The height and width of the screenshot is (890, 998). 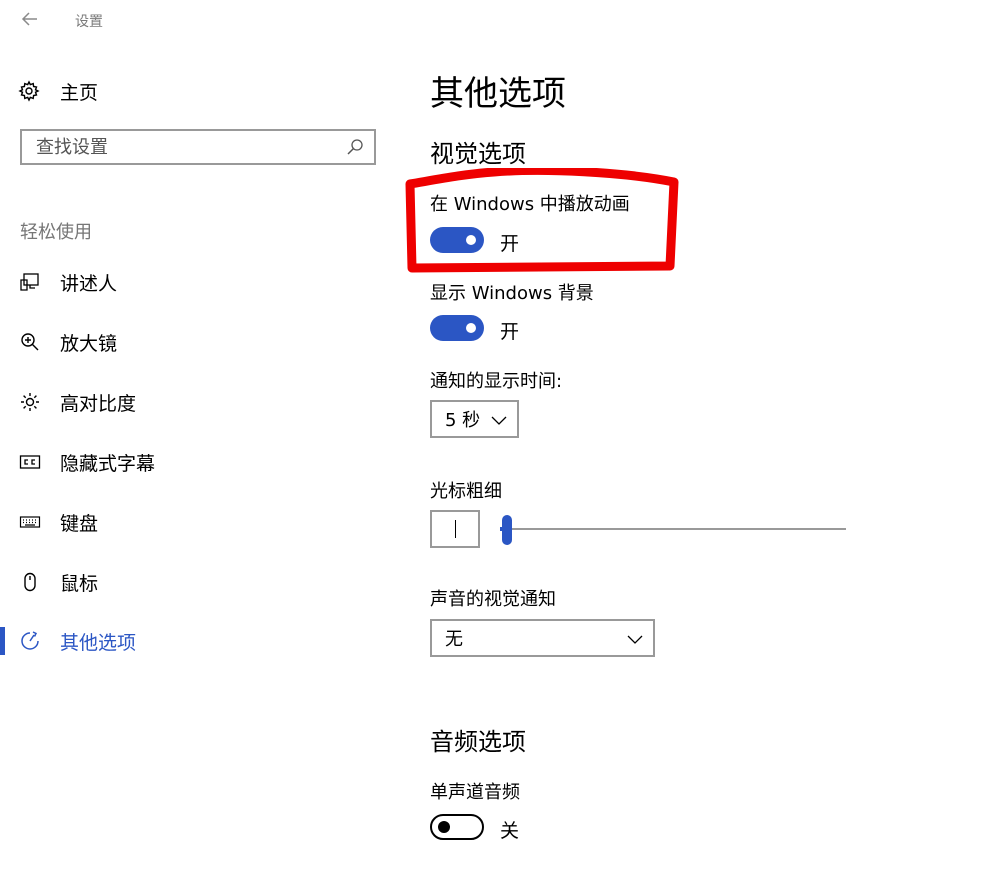 What do you see at coordinates (496, 381) in the screenshot?
I see `notification-time-label: 通知的显示时间:` at bounding box center [496, 381].